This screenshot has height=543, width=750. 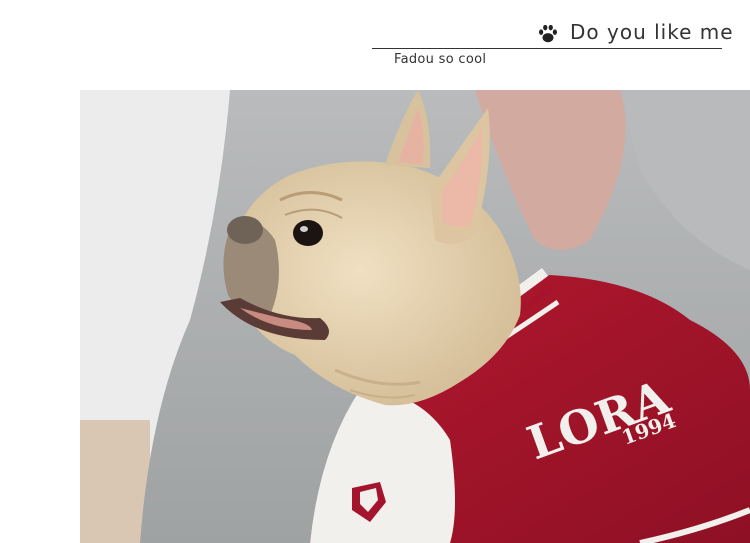 I want to click on paw-icon, so click(x=548, y=33).